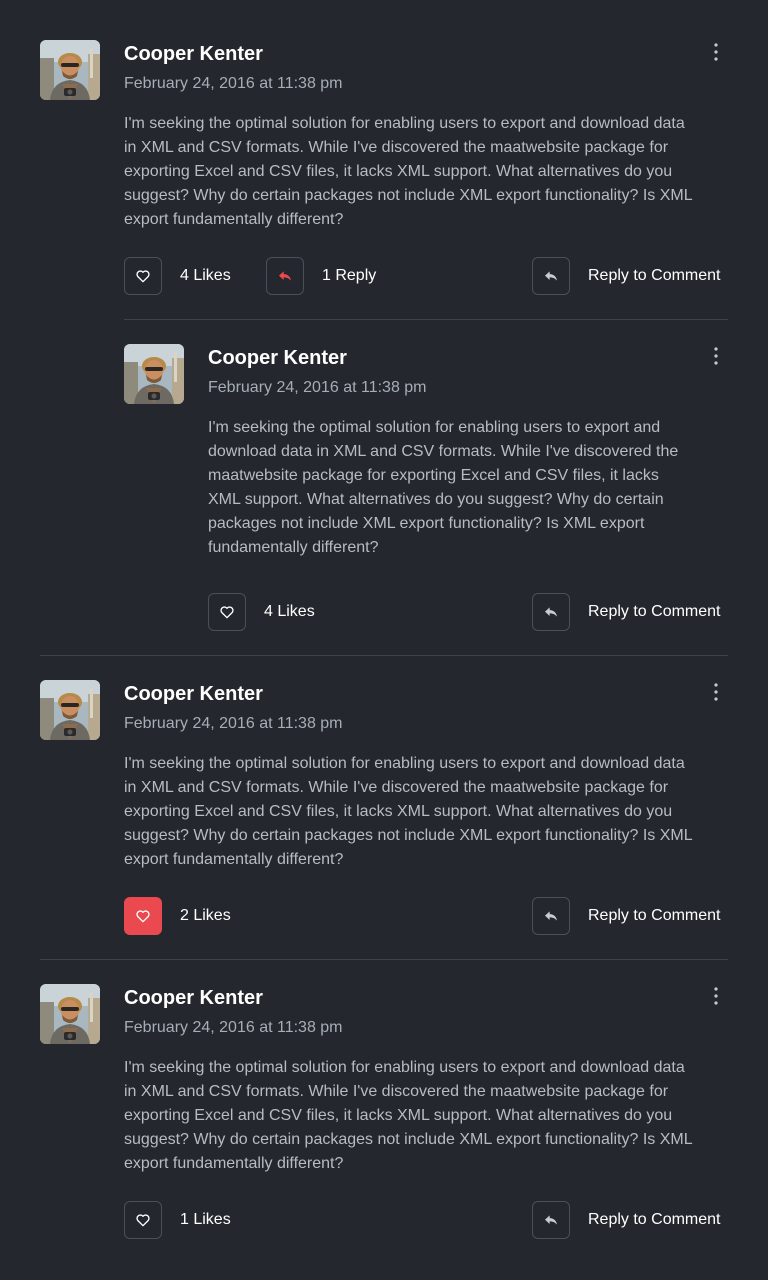 The height and width of the screenshot is (1280, 768). I want to click on likes-count: 2 Likes, so click(205, 916).